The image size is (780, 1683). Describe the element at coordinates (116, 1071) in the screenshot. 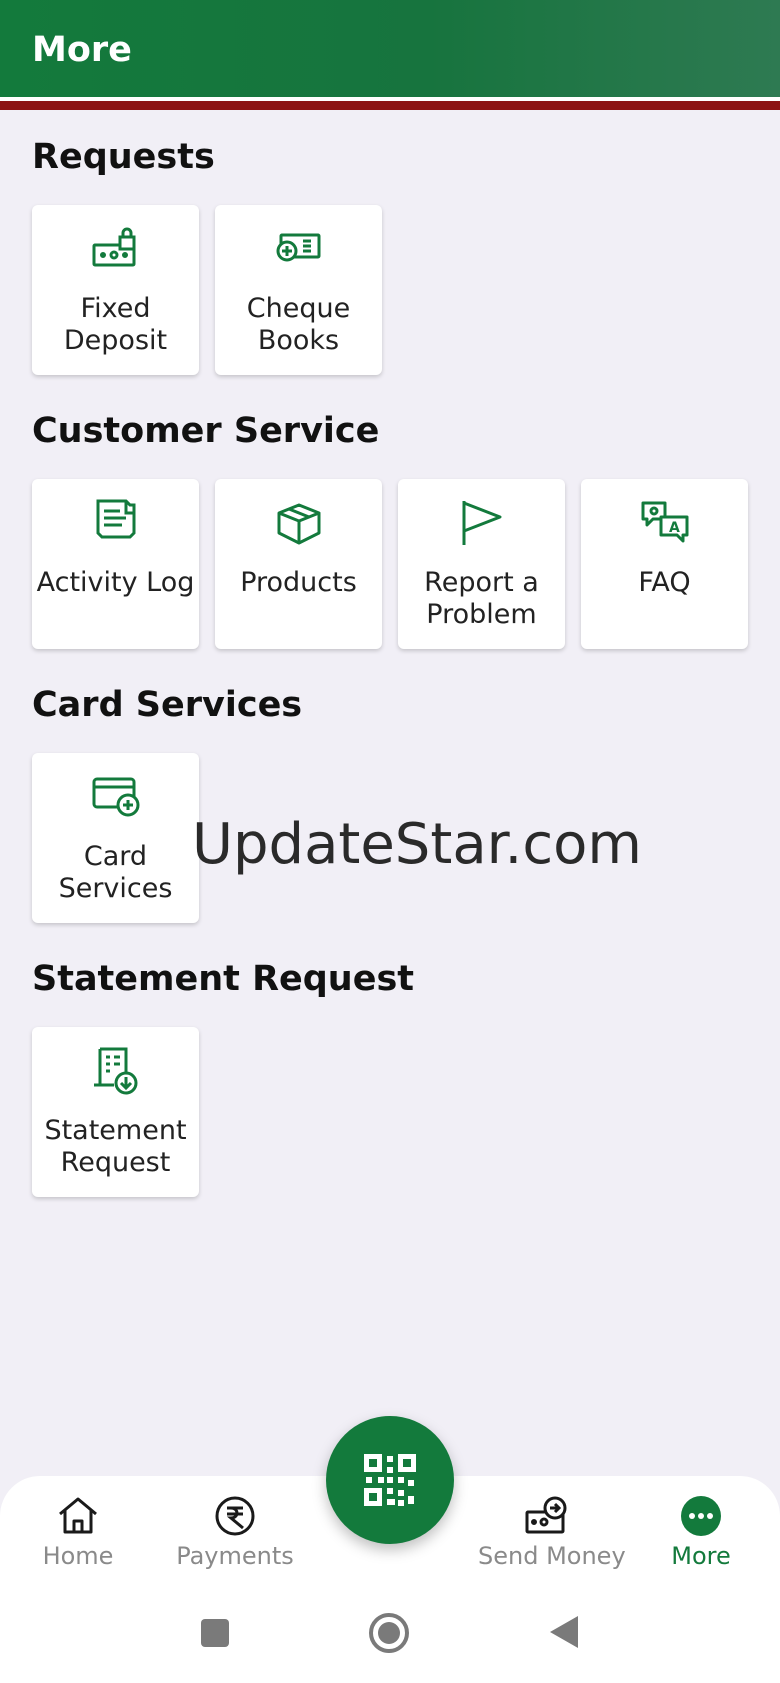

I see `statement-download-icon` at that location.